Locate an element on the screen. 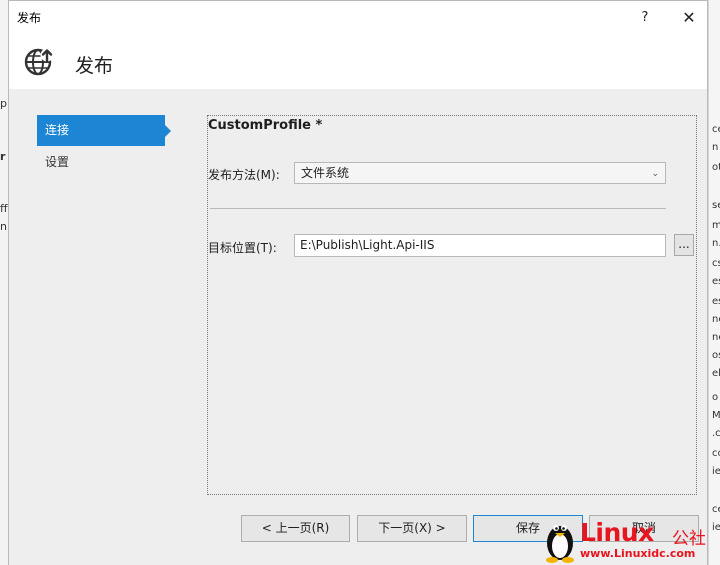 This screenshot has width=720, height=565. publish-method-select: 文件系统 ⌄ is located at coordinates (480, 173).